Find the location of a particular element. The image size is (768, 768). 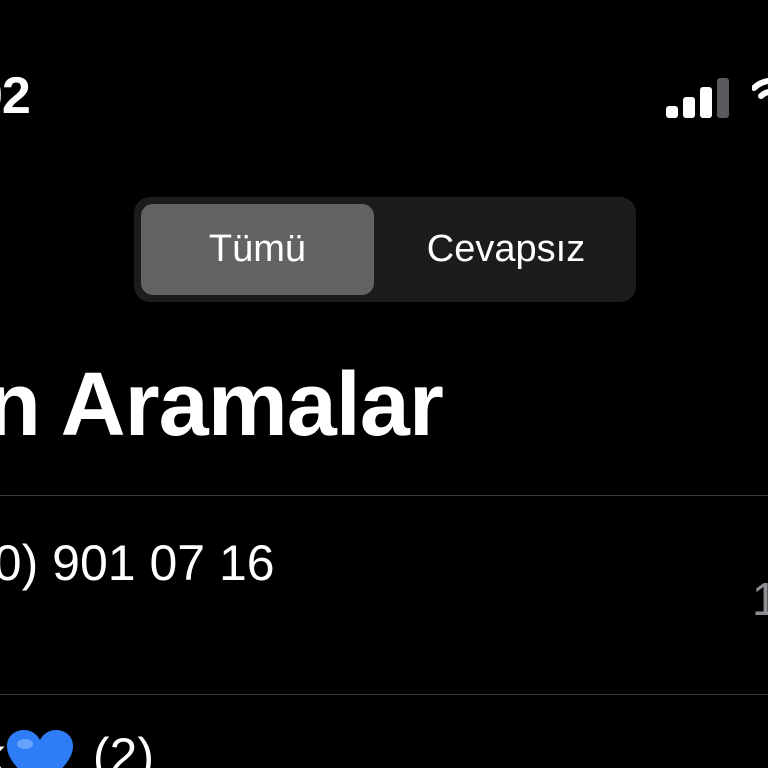

page-title: n Aramalar is located at coordinates (222, 405).